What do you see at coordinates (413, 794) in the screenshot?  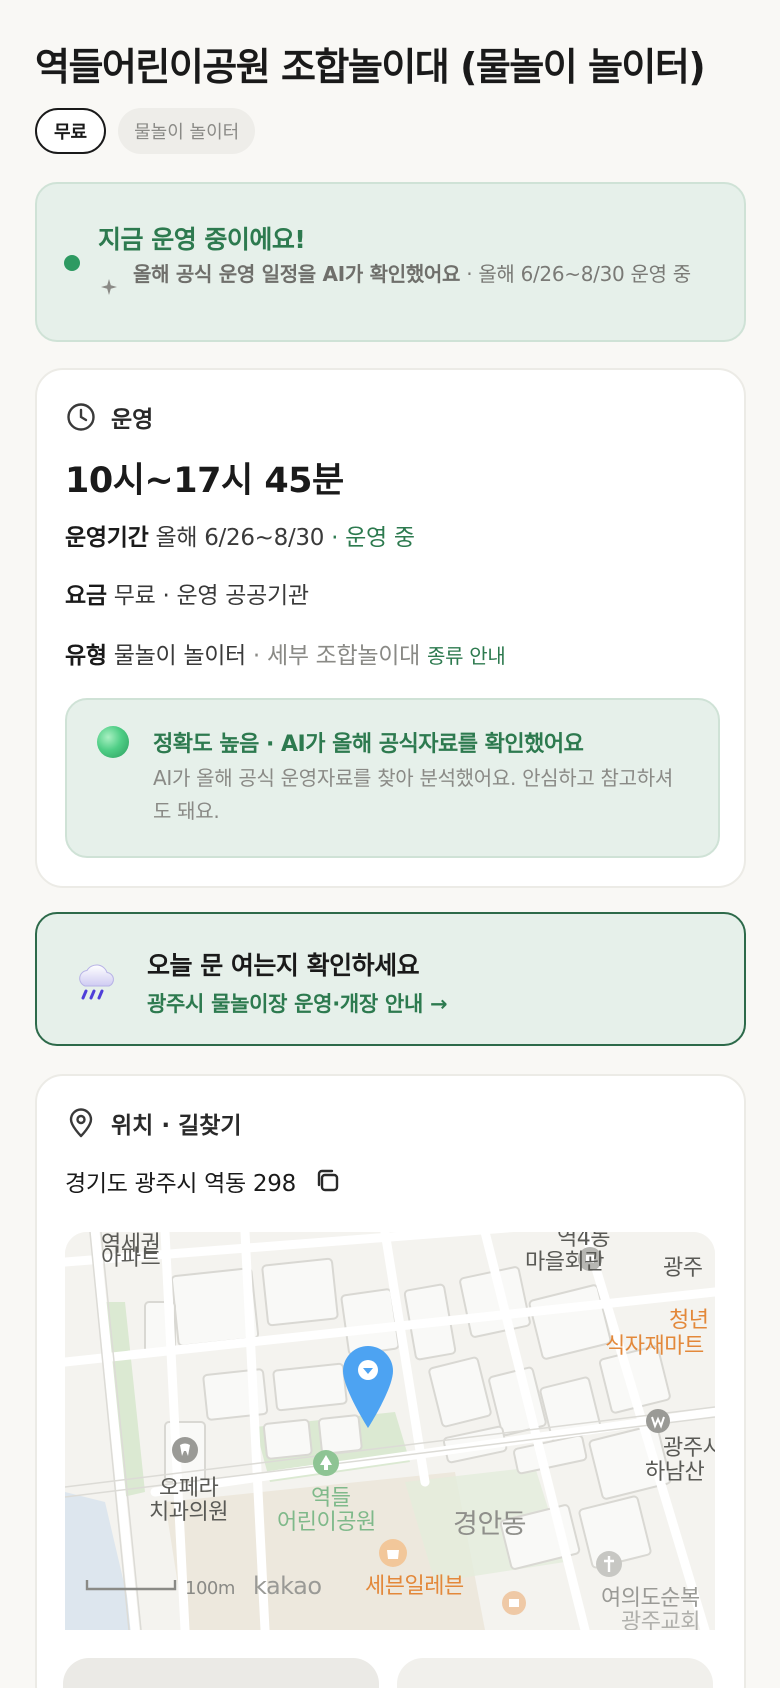 I see `accuracy-description: AI가 올해 공식 운영자료를 찾아 분석했어요. 안심하고 참고하셔도 돼요.` at bounding box center [413, 794].